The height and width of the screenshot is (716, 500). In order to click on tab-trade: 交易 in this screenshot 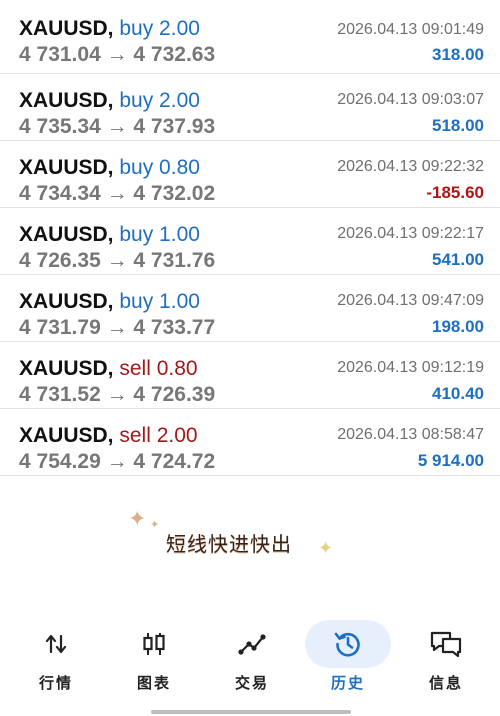, I will do `click(252, 657)`.